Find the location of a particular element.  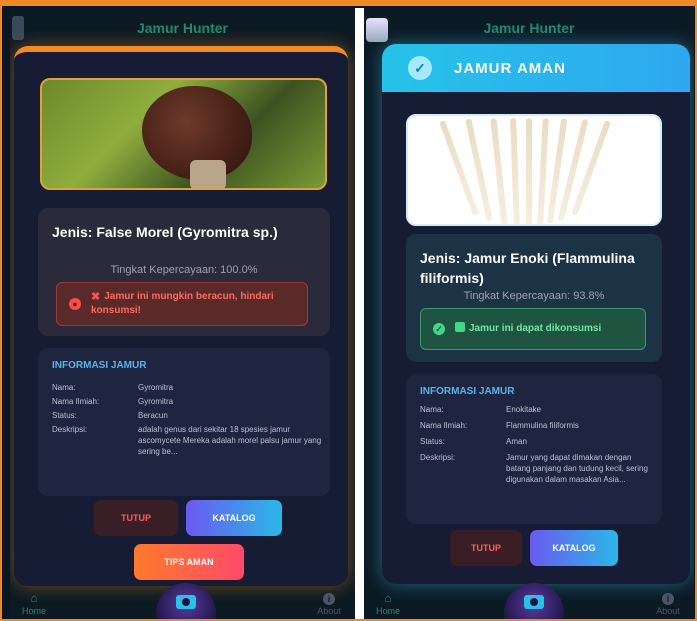

info-row-scientific-name: Nama Ilmiah: Flammulina filiformis is located at coordinates (499, 425).